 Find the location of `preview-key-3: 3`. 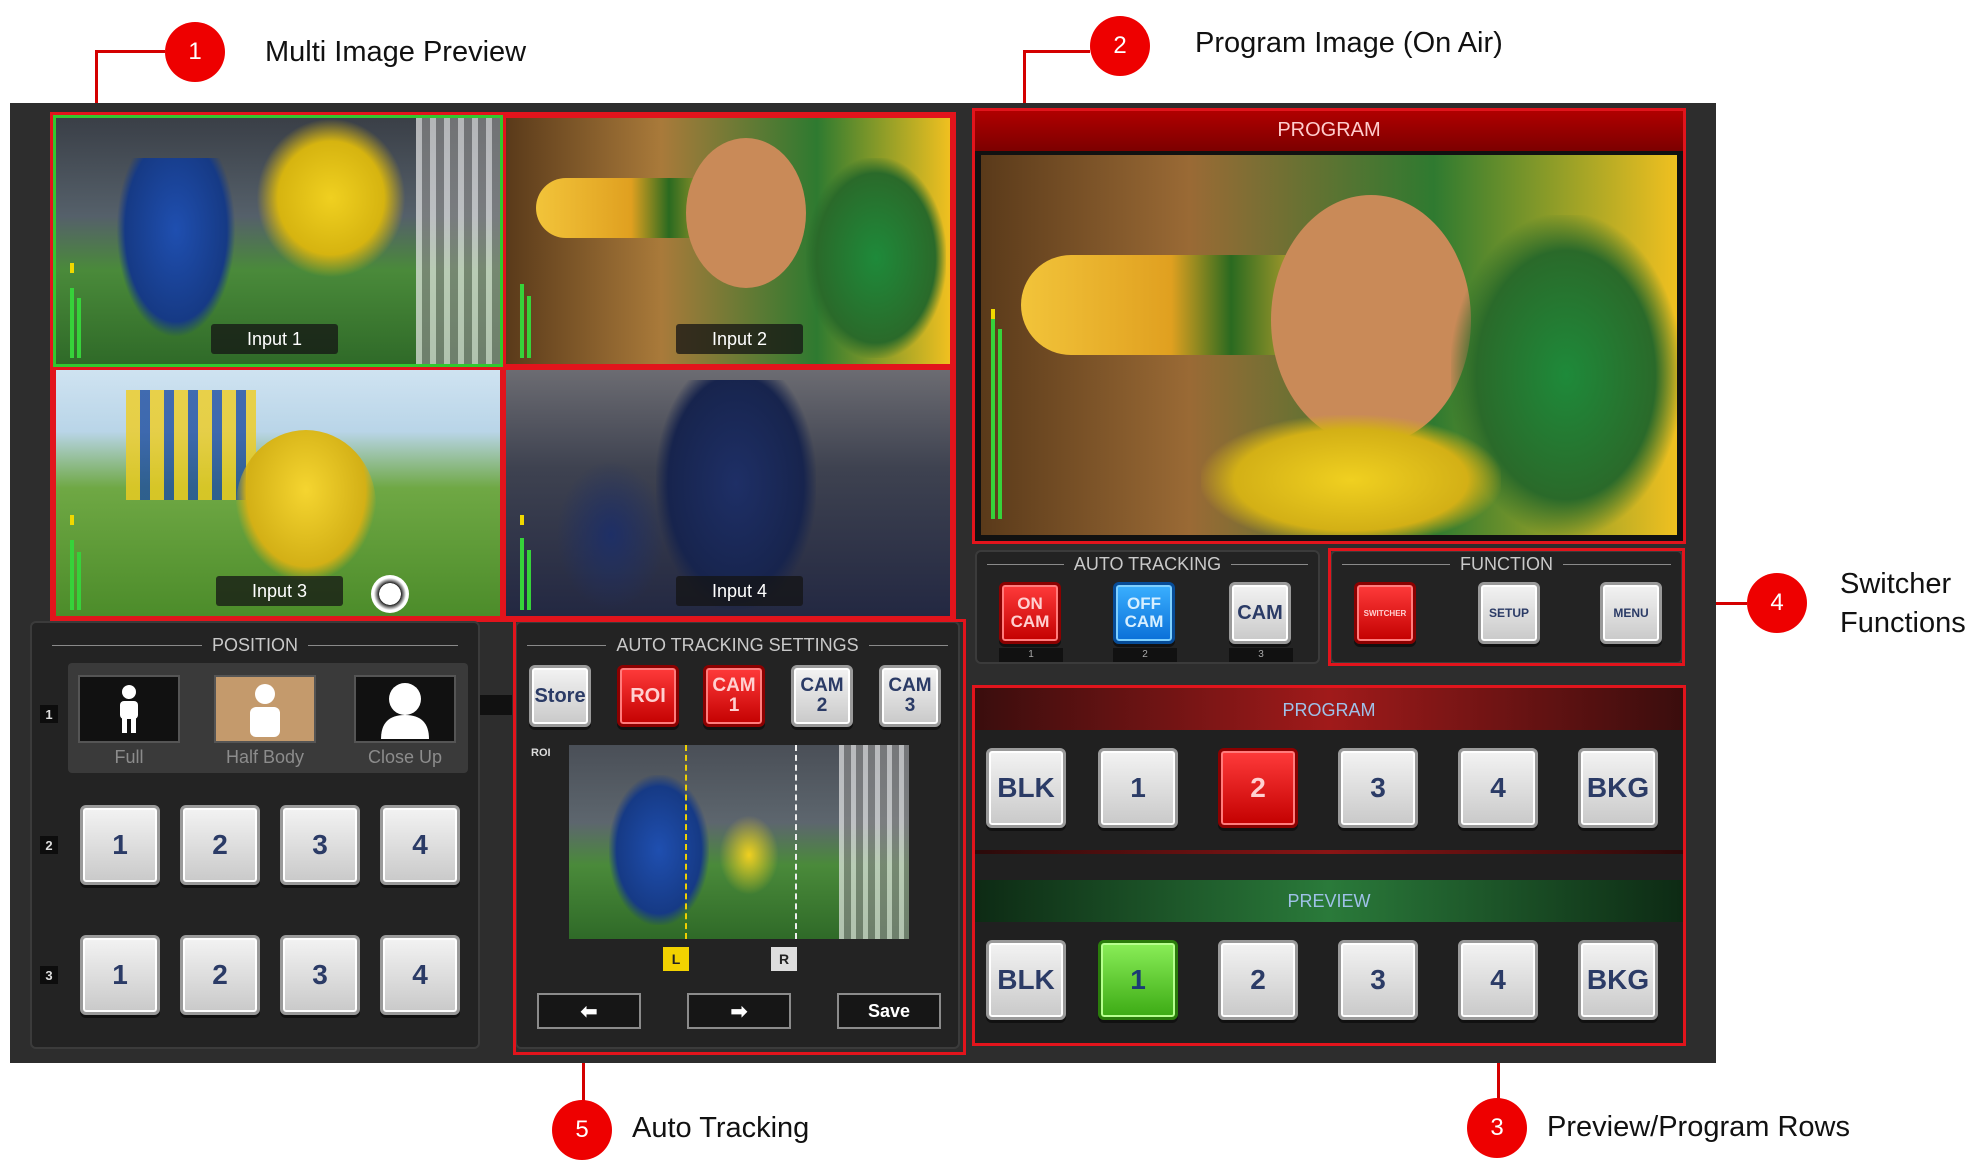

preview-key-3: 3 is located at coordinates (1378, 980).